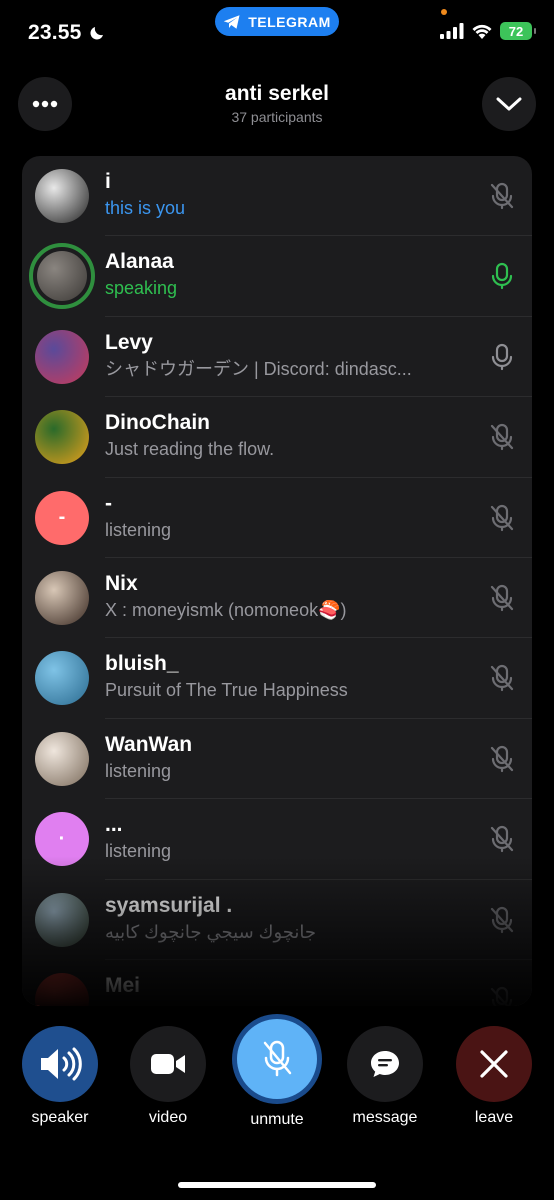 Image resolution: width=554 pixels, height=1200 pixels. I want to click on participant-name: Levy, so click(129, 342).